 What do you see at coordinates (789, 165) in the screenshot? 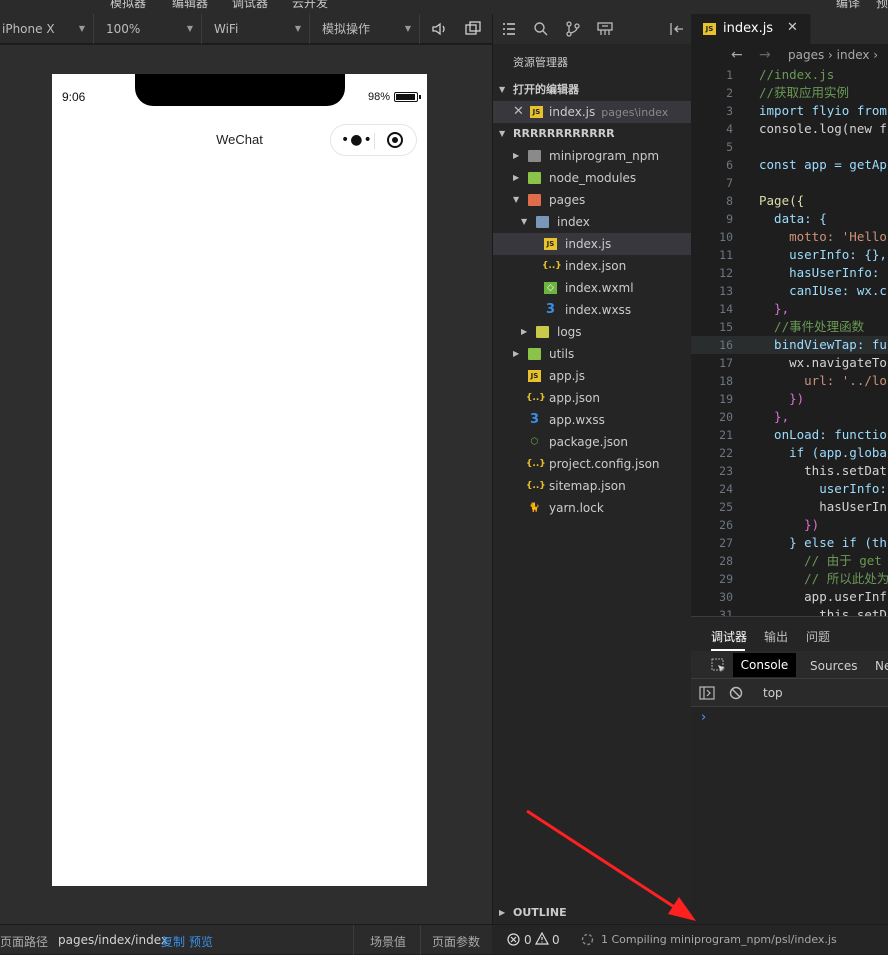
I see `code-line: 6 const app = getAp` at bounding box center [789, 165].